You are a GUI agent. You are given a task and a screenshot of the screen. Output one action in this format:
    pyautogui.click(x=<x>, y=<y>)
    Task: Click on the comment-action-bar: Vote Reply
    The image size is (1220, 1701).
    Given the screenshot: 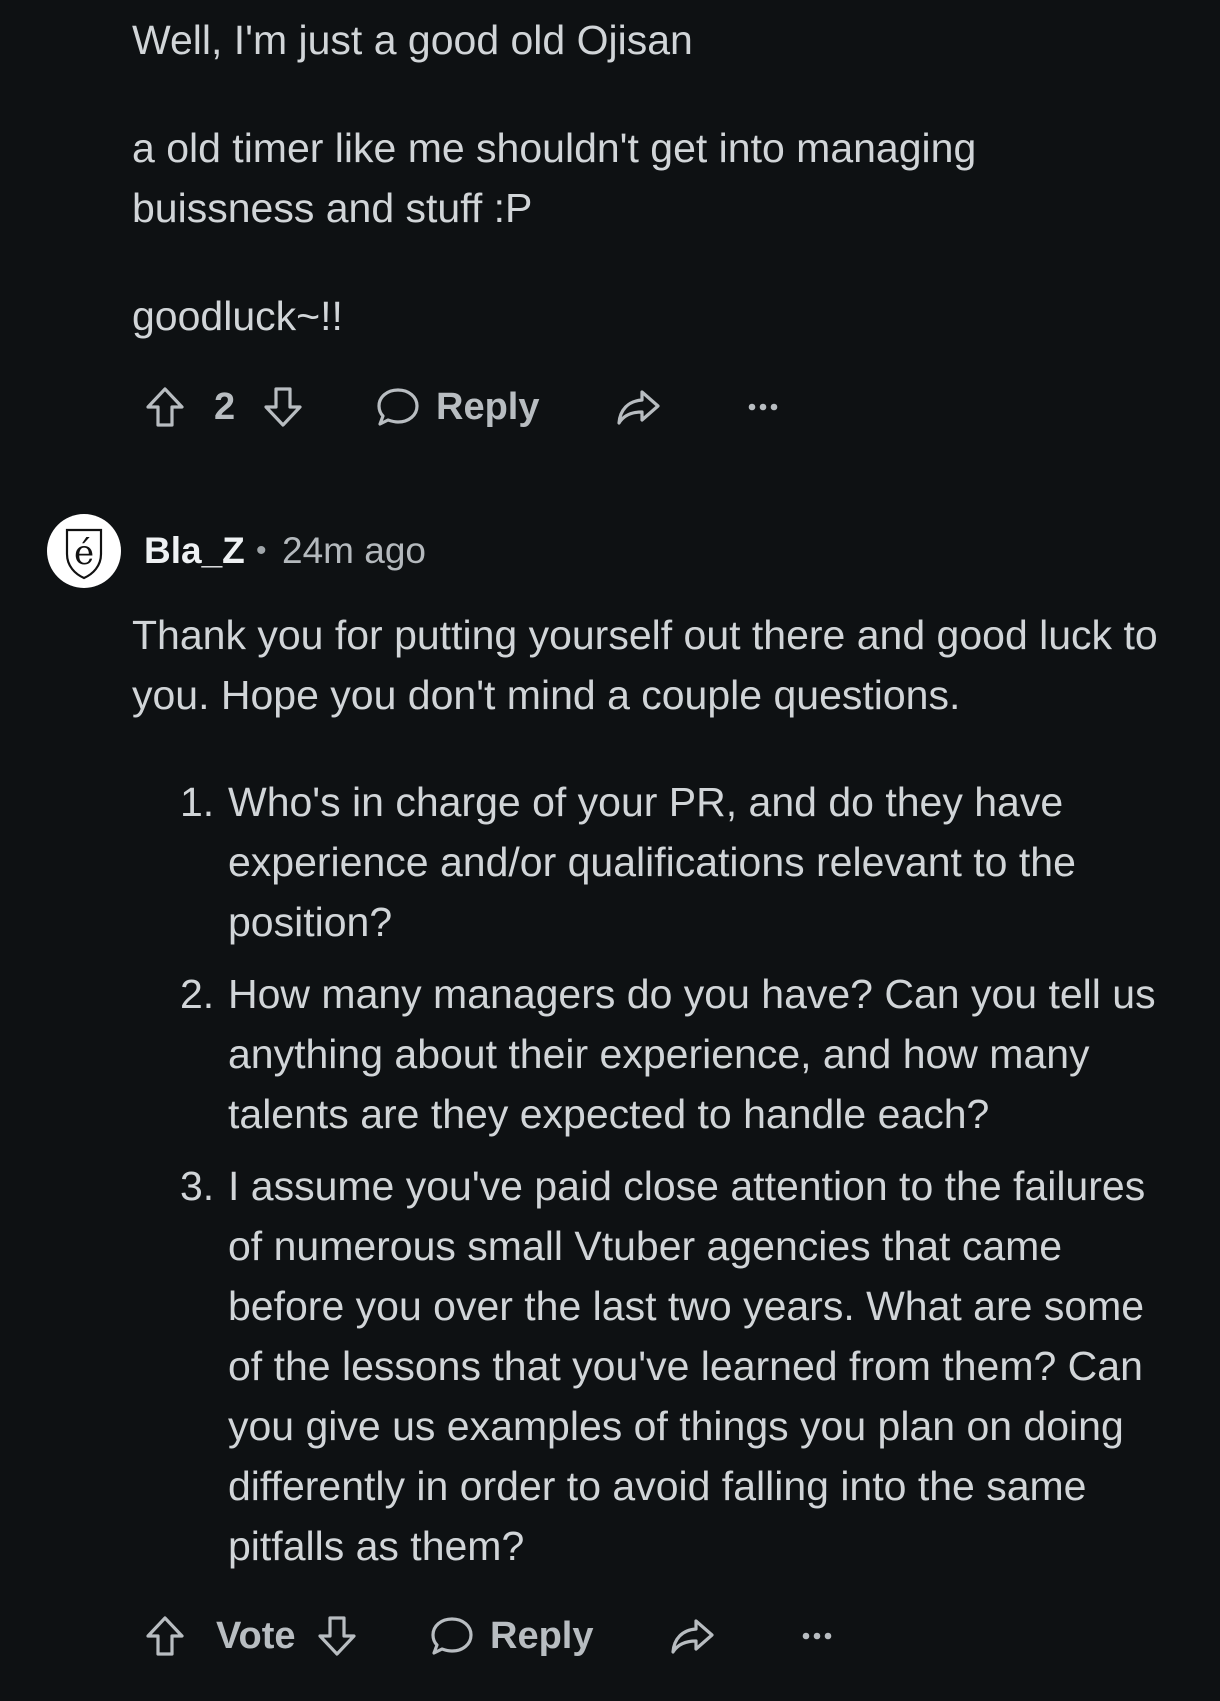 What is the action you would take?
    pyautogui.click(x=512, y=1636)
    